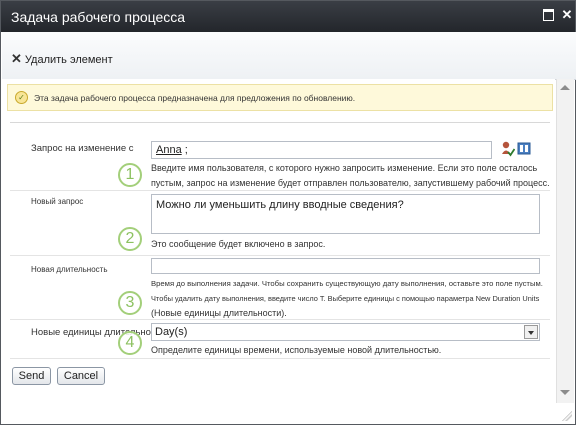 This screenshot has width=576, height=425. What do you see at coordinates (531, 332) in the screenshot?
I see `chevron-down-icon` at bounding box center [531, 332].